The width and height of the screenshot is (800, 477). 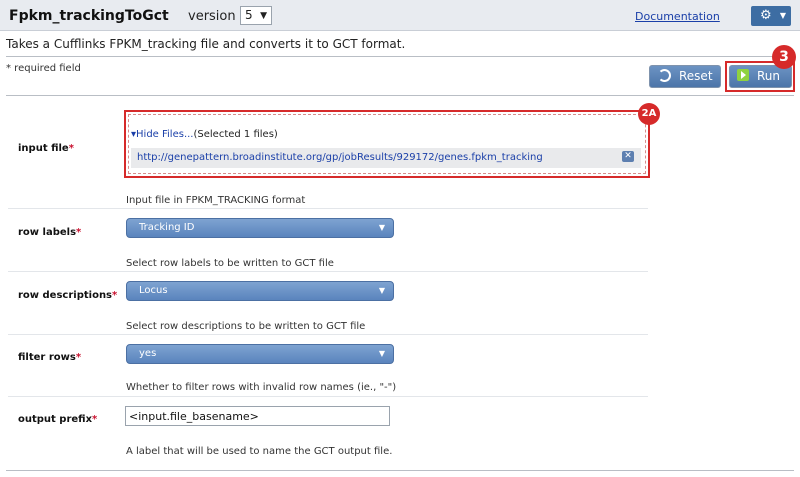 I want to click on row-labels-label-text: row labels, so click(x=47, y=232).